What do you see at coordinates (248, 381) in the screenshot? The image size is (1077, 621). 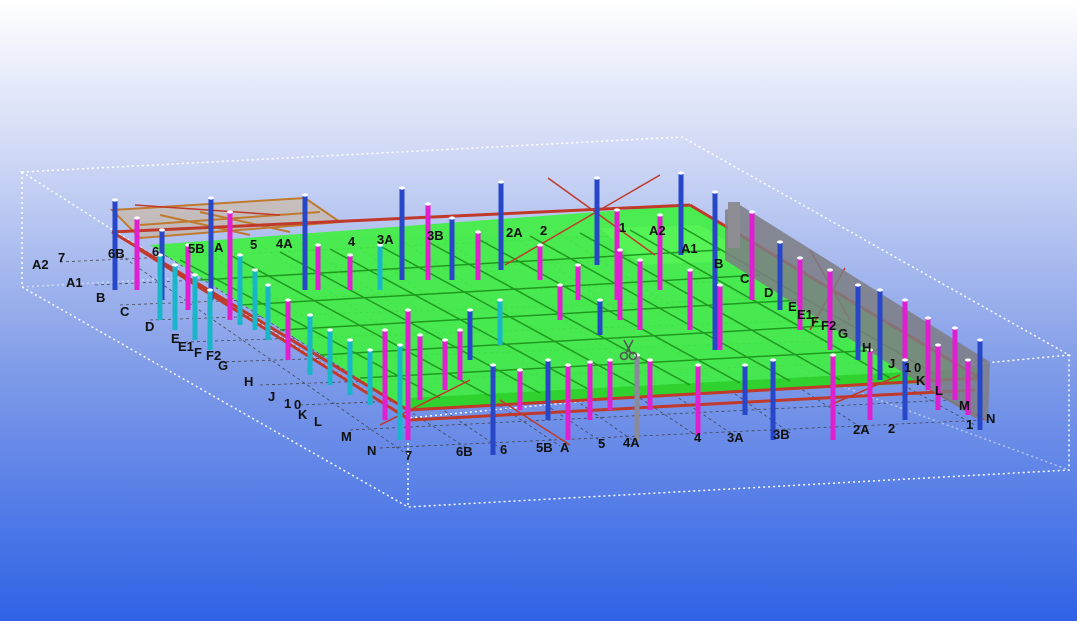 I see `grid-label: H` at bounding box center [248, 381].